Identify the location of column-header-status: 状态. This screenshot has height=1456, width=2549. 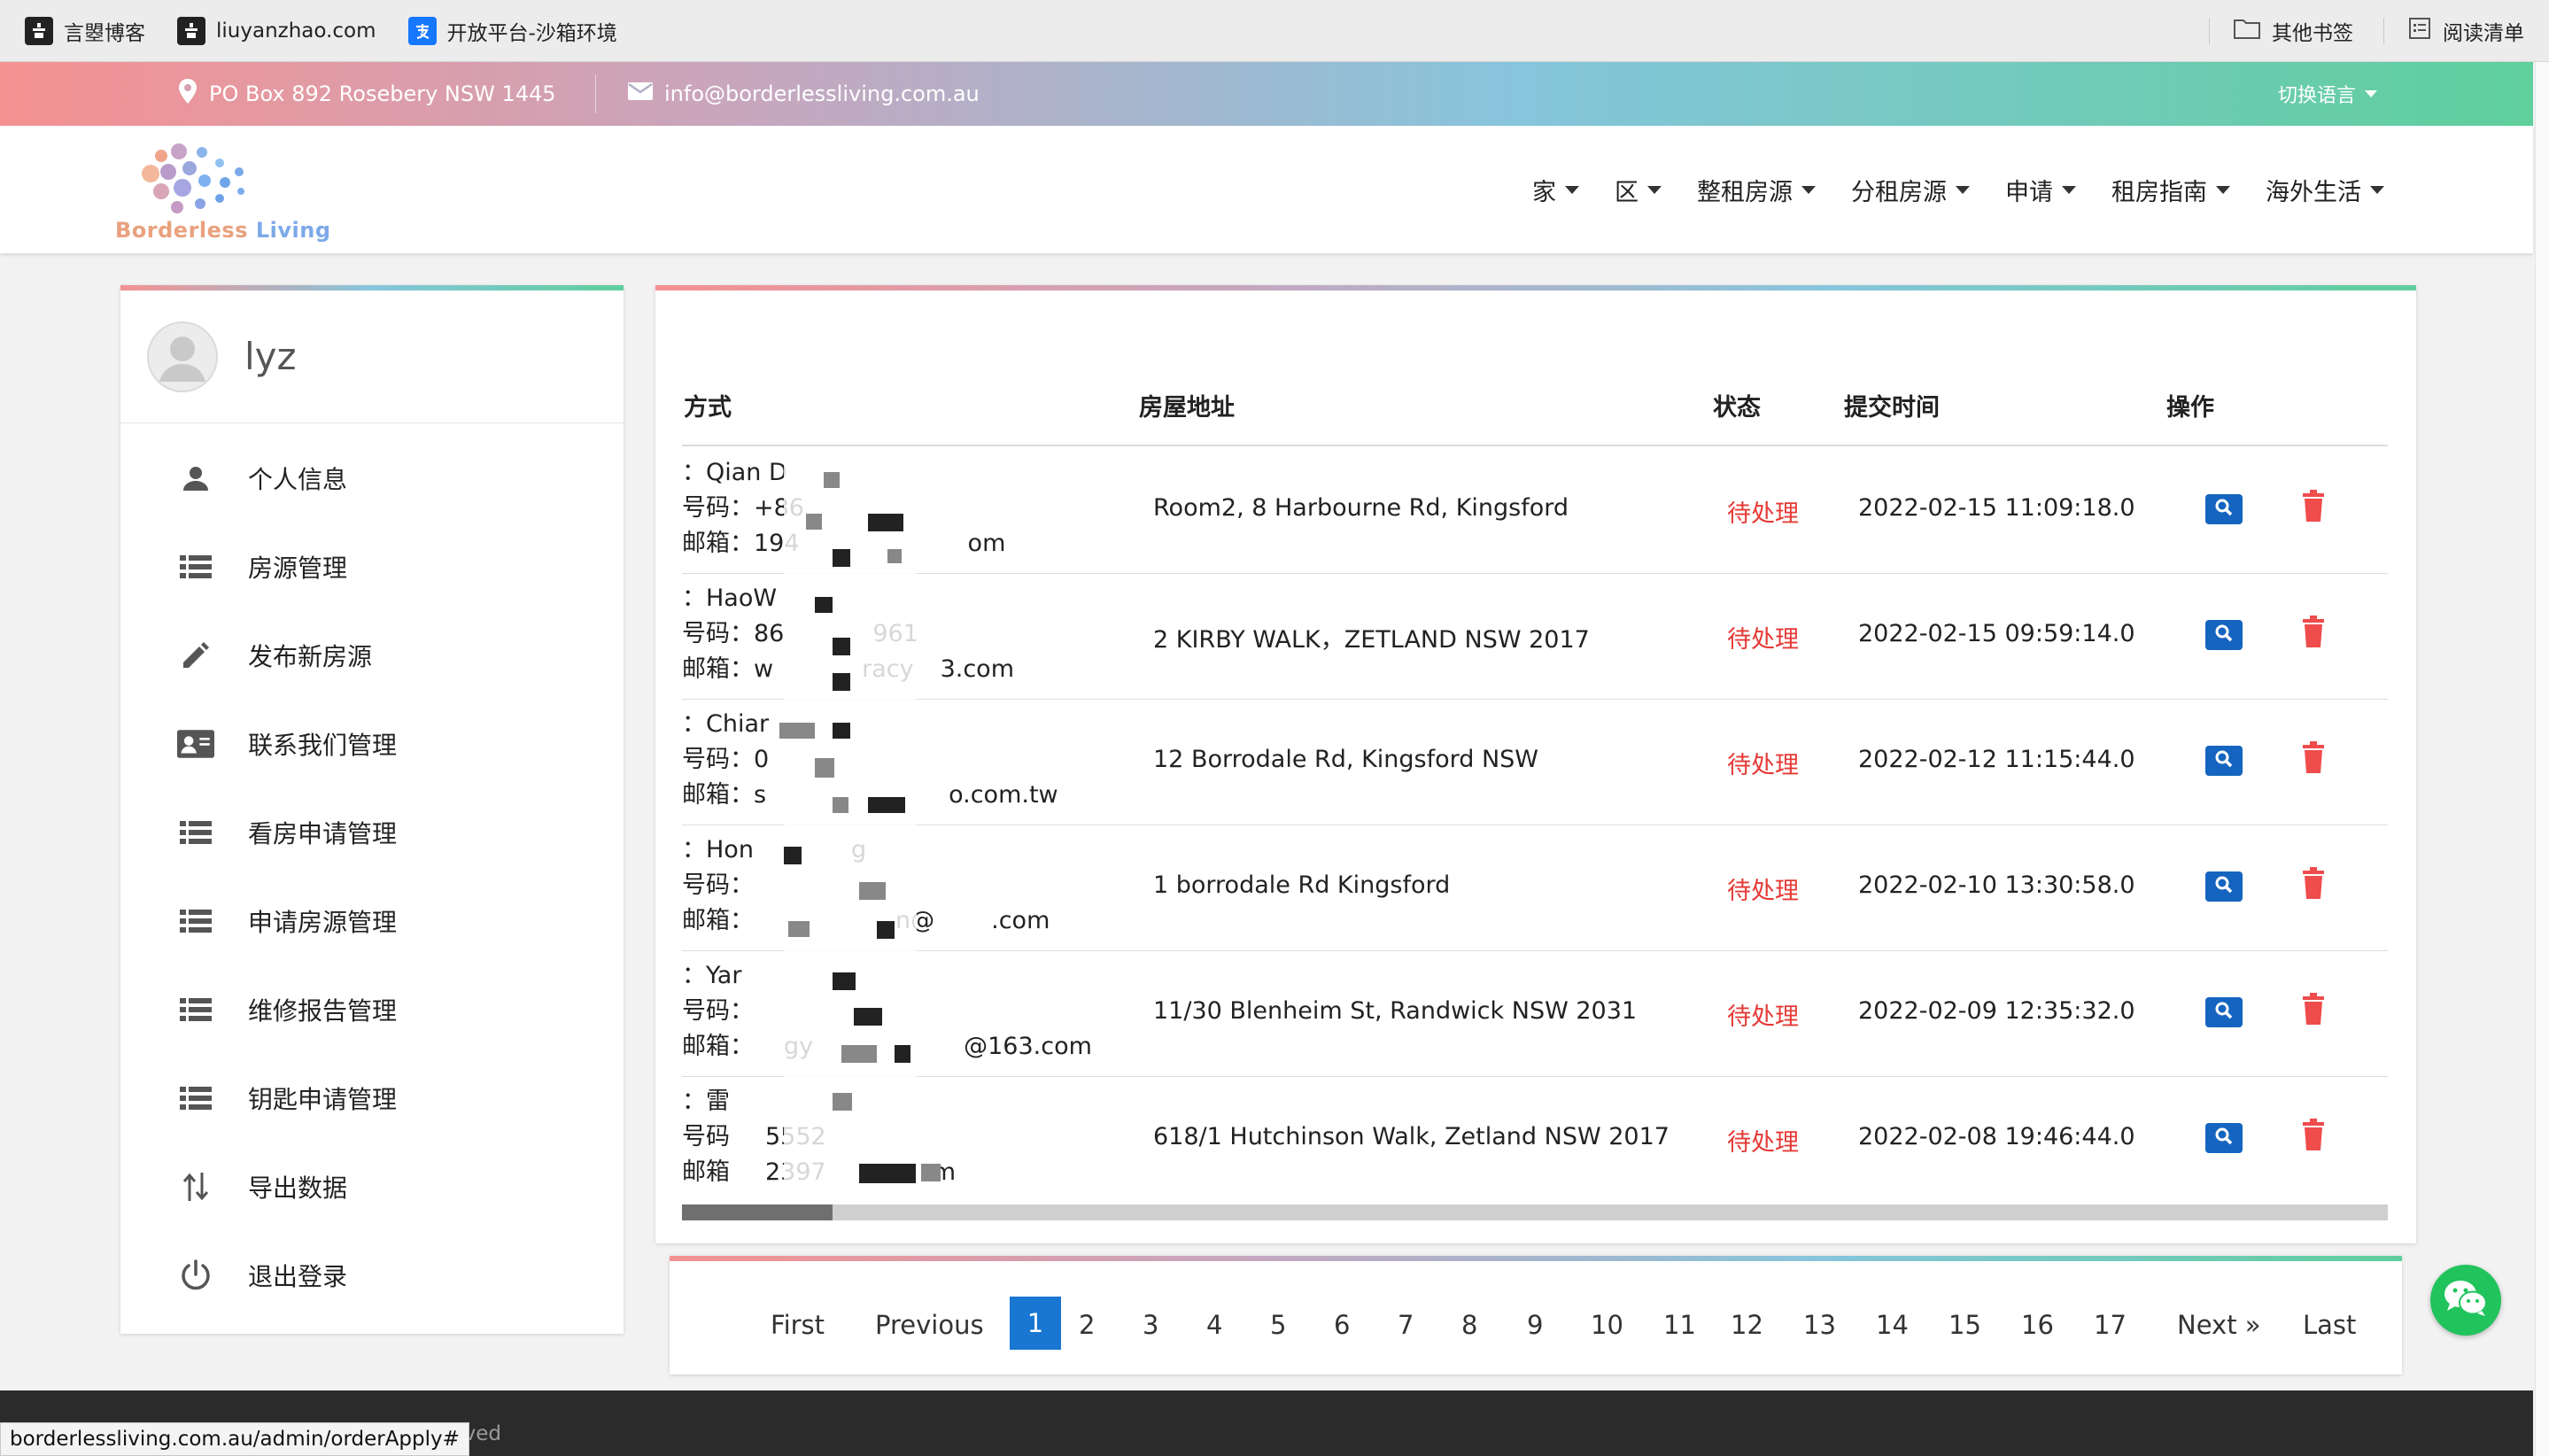
(1737, 408).